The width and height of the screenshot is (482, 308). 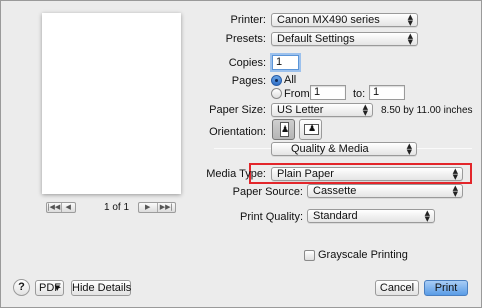 What do you see at coordinates (166, 207) in the screenshot?
I see `last-page-icon: ▶▶|` at bounding box center [166, 207].